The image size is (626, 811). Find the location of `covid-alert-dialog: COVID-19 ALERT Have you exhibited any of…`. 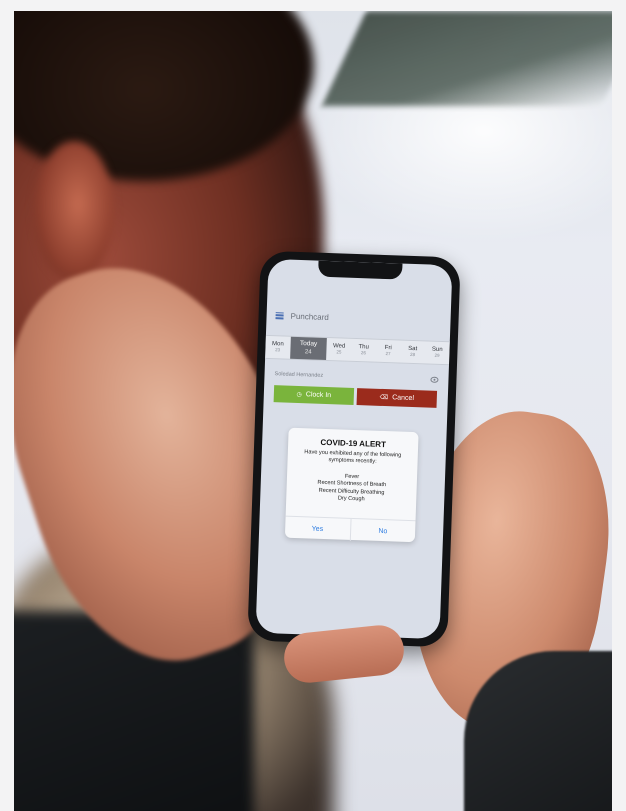

covid-alert-dialog: COVID-19 ALERT Have you exhibited any of… is located at coordinates (351, 485).